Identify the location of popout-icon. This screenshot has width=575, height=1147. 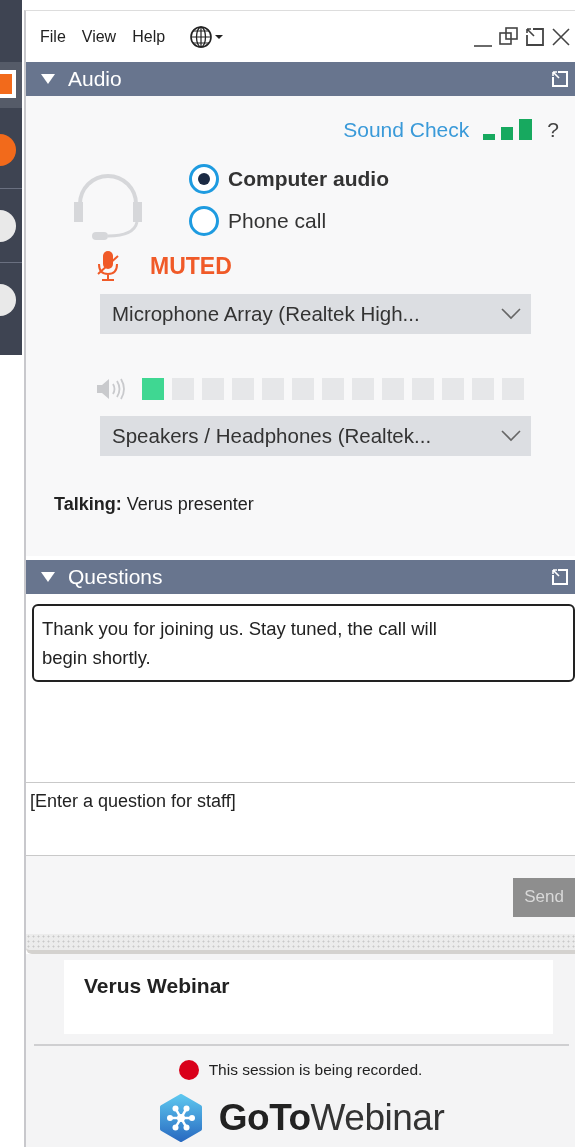
(535, 36).